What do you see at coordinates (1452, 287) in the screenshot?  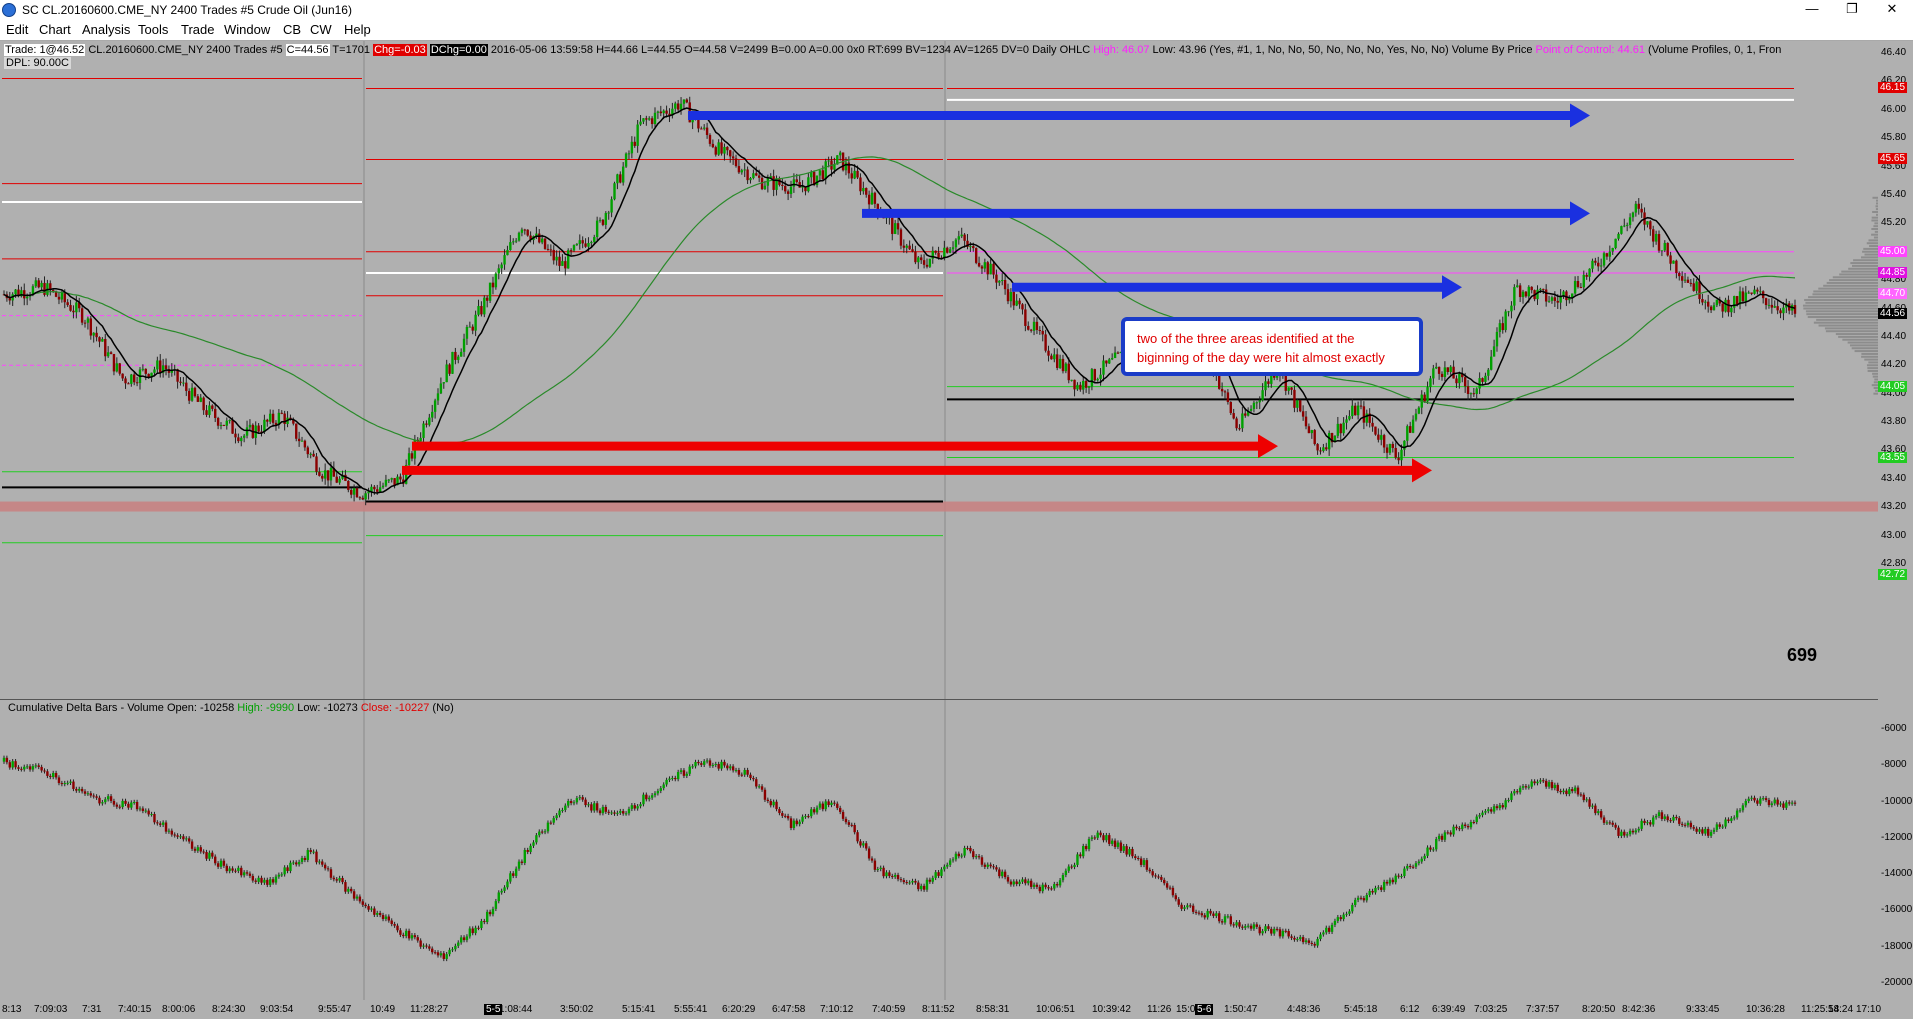 I see `arrow-head` at bounding box center [1452, 287].